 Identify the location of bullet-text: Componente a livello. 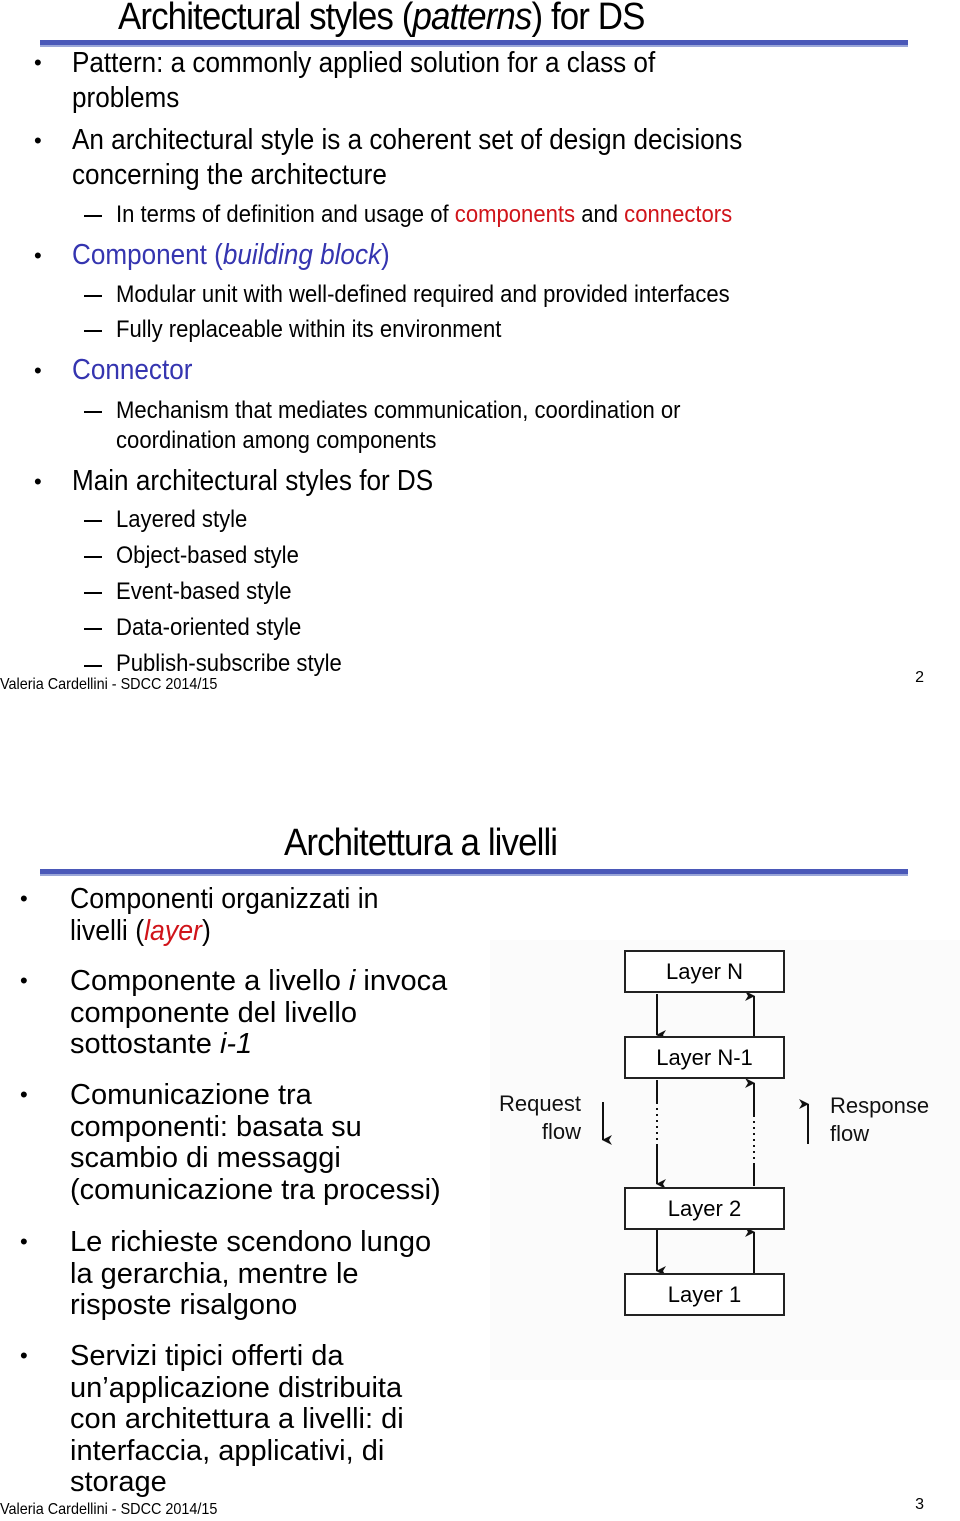
(209, 981).